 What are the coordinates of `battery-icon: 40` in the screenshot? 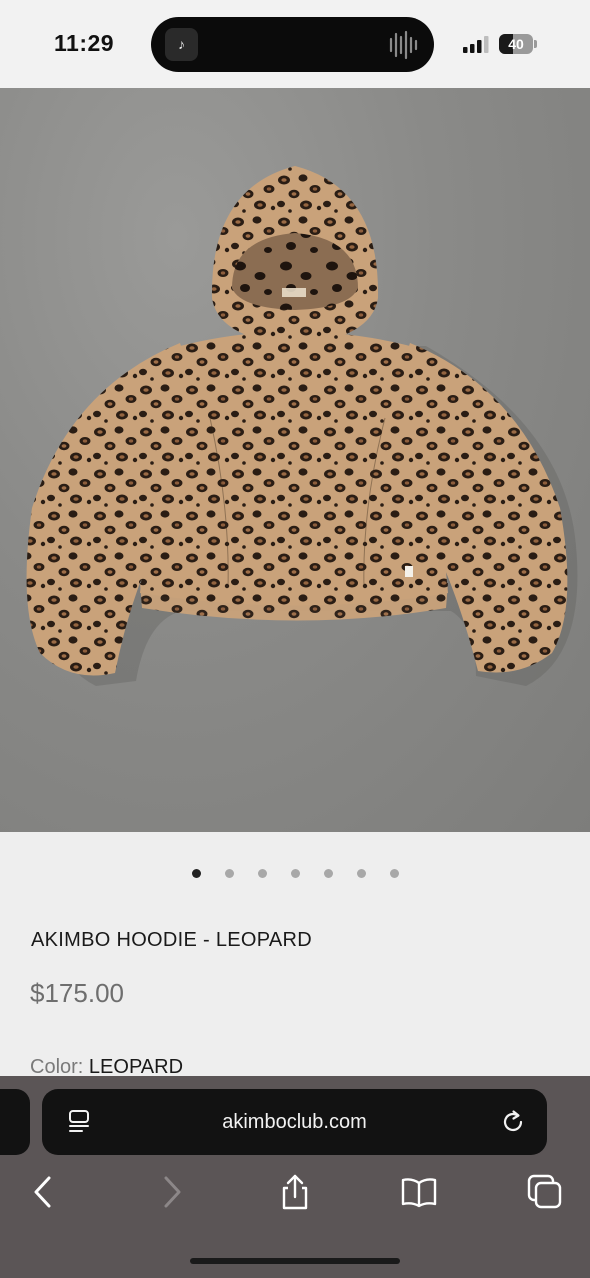 It's located at (518, 44).